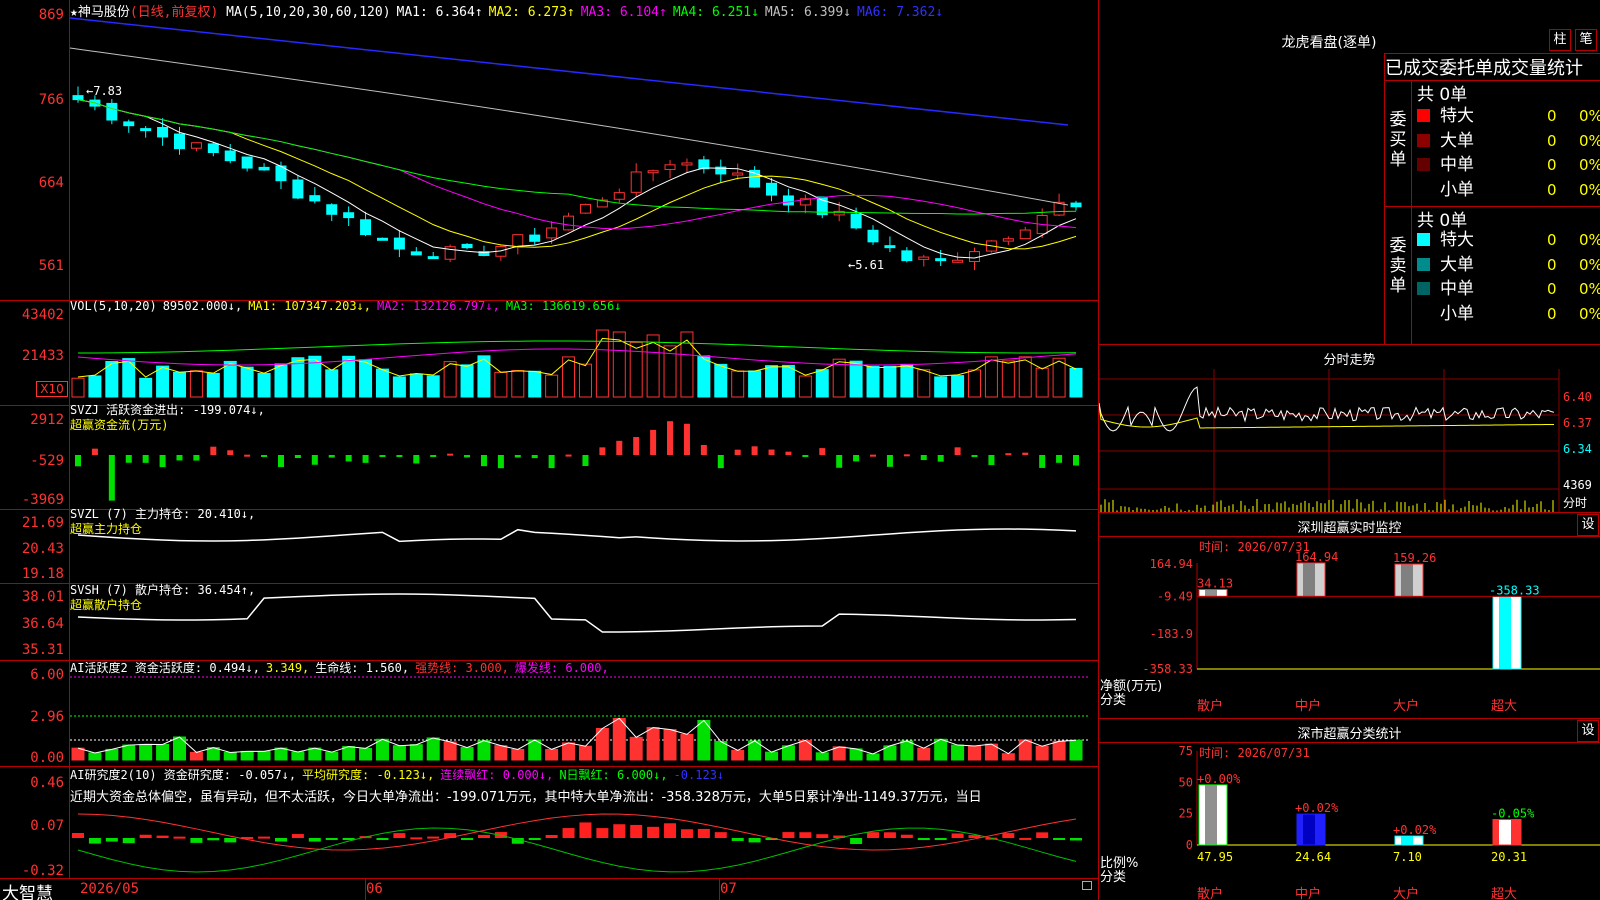 The height and width of the screenshot is (900, 1600). I want to click on price-axis-label-1: 766, so click(51, 100).